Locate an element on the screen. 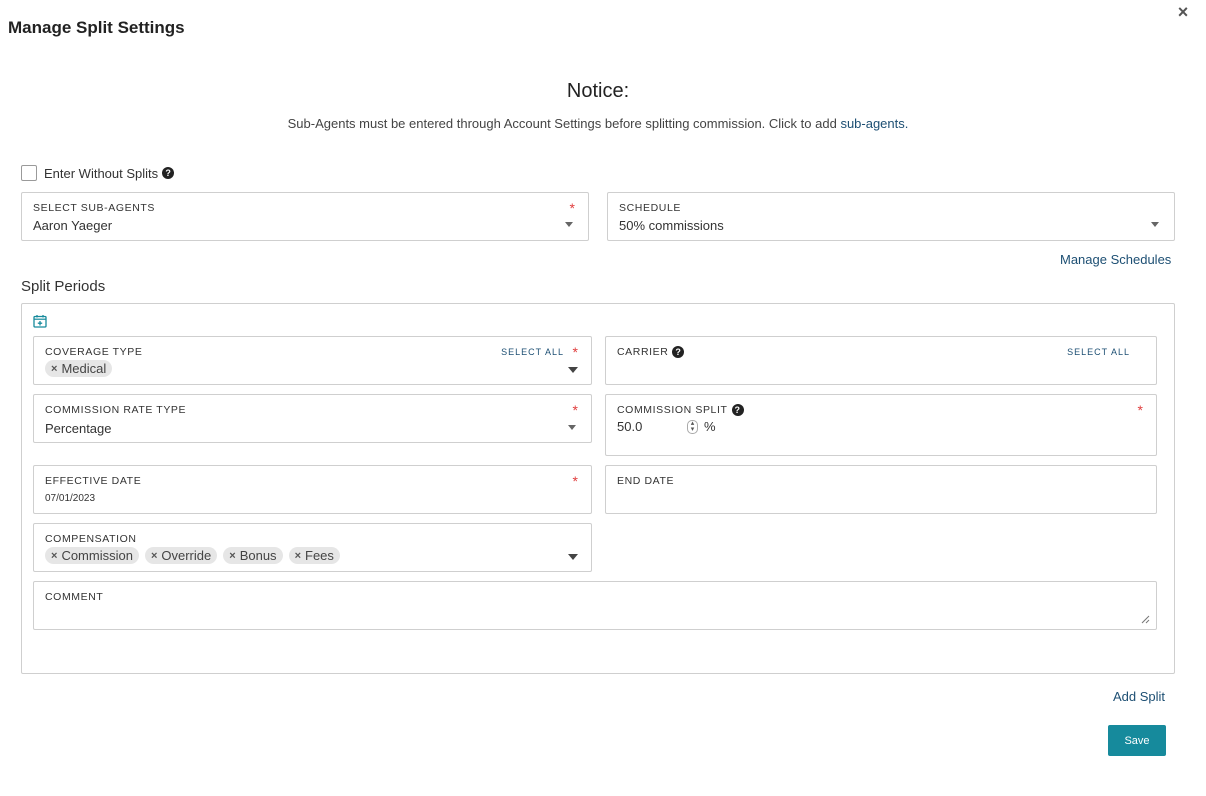 This screenshot has width=1206, height=796. chip-override: × Override is located at coordinates (181, 555).